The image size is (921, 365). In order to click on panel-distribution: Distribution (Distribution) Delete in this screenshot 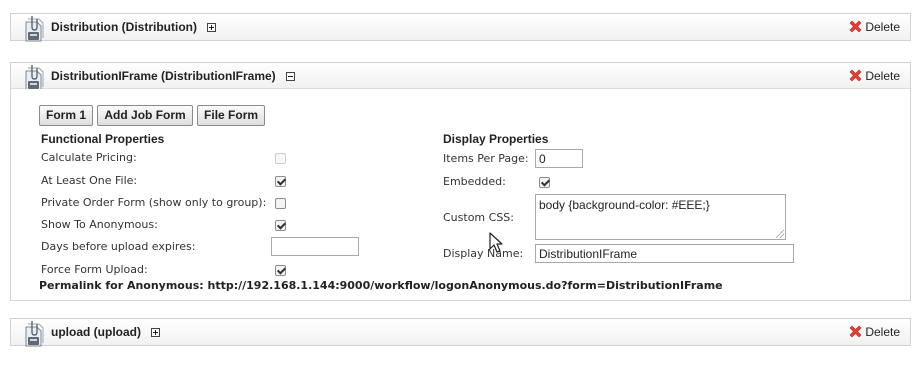, I will do `click(460, 27)`.